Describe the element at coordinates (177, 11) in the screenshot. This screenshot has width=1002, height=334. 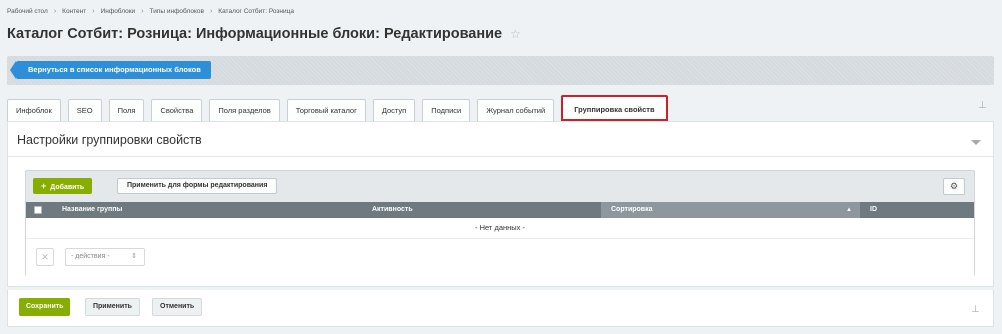
I see `breadcrumb-item-infoblock-types: Типы инфоблоков` at that location.